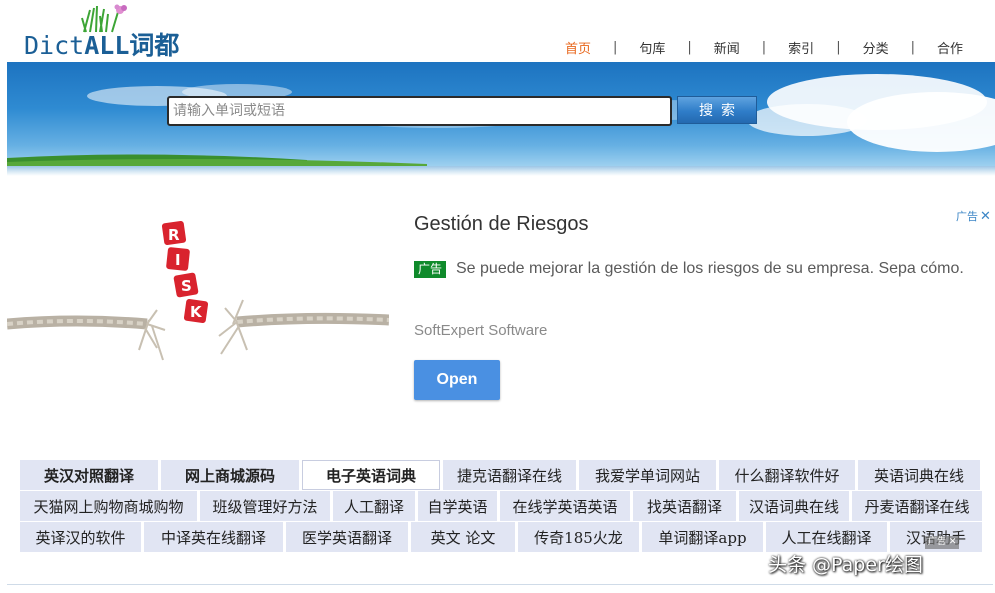 Image resolution: width=995 pixels, height=593 pixels. Describe the element at coordinates (578, 537) in the screenshot. I see `link-item: 传奇185火龙` at that location.